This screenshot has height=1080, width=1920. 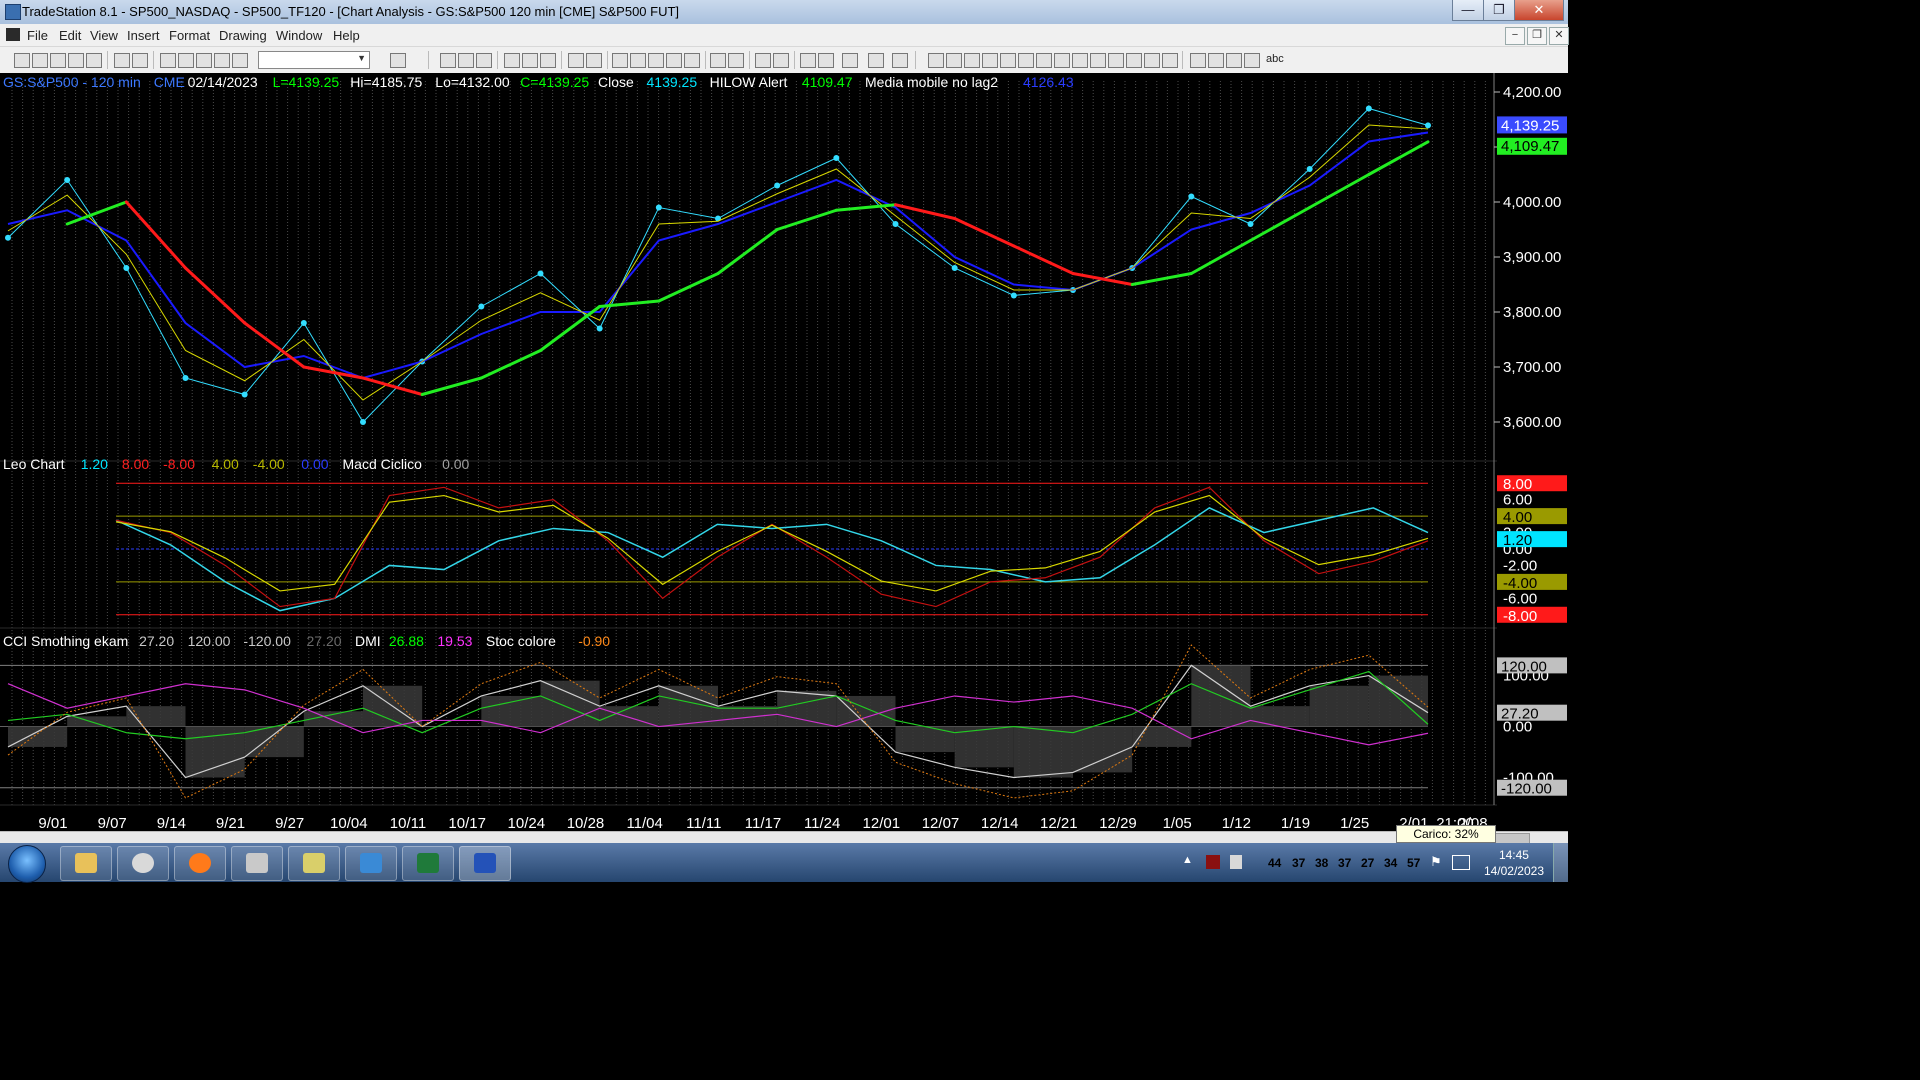 What do you see at coordinates (954, 60) in the screenshot?
I see `vertical-line-icon` at bounding box center [954, 60].